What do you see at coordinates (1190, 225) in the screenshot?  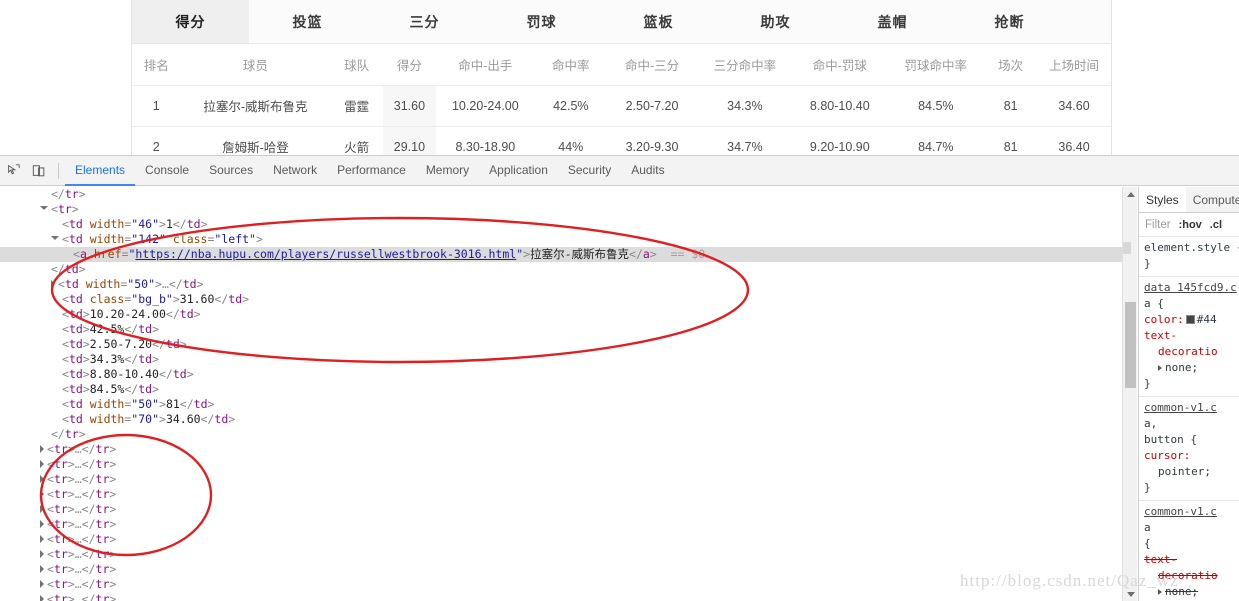 I see `filter-hov-button: :hov` at bounding box center [1190, 225].